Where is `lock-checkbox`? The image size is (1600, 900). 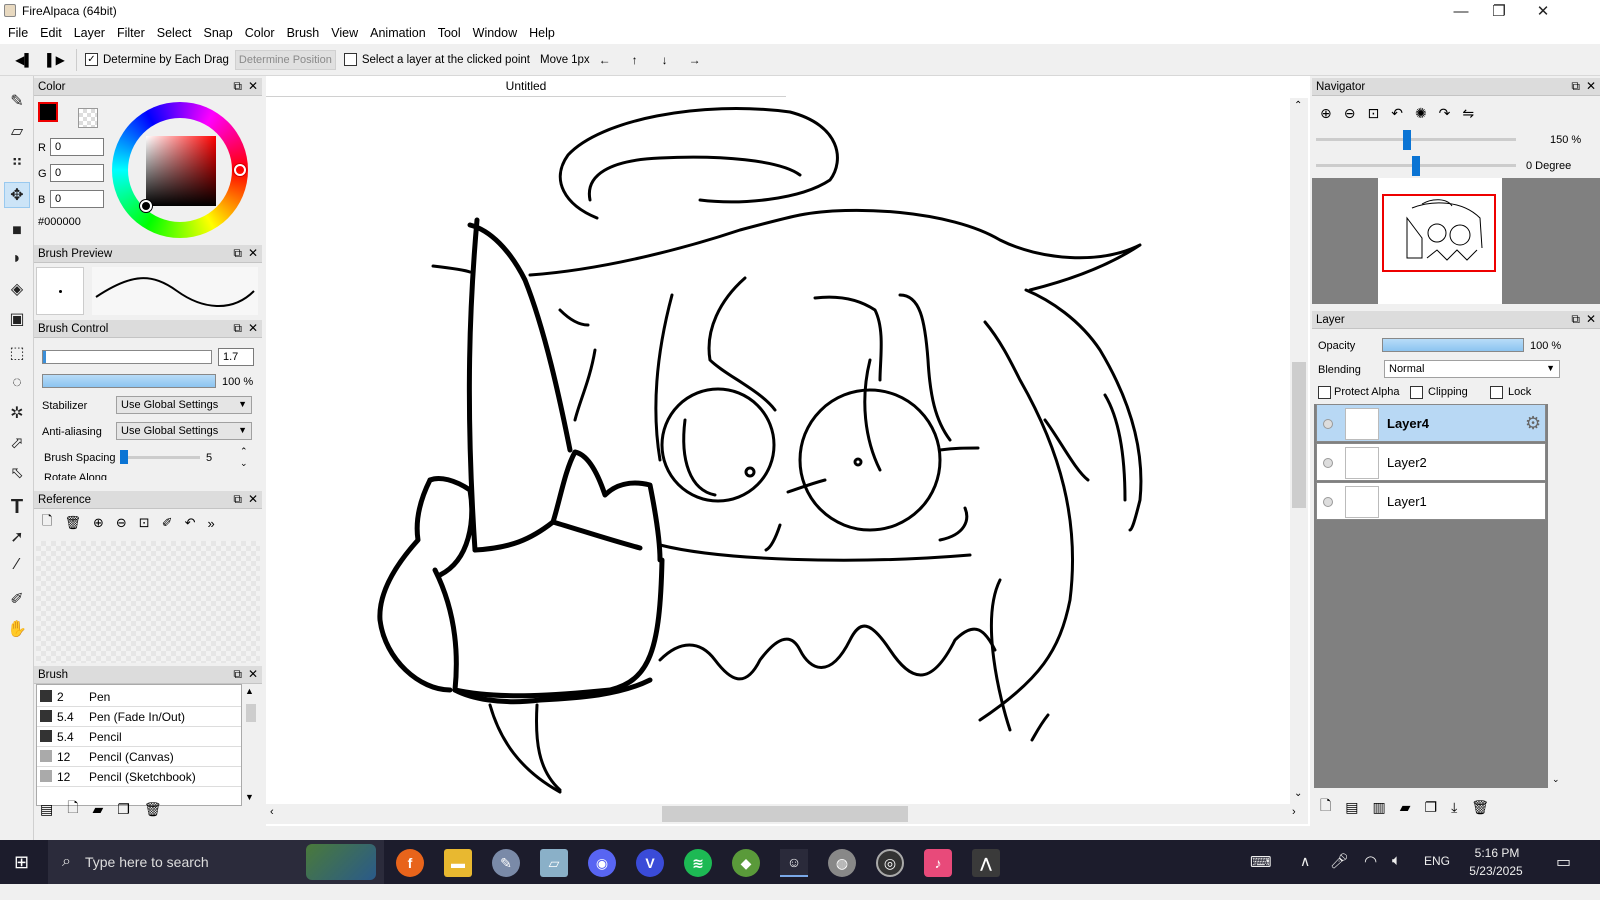
lock-checkbox is located at coordinates (1496, 392).